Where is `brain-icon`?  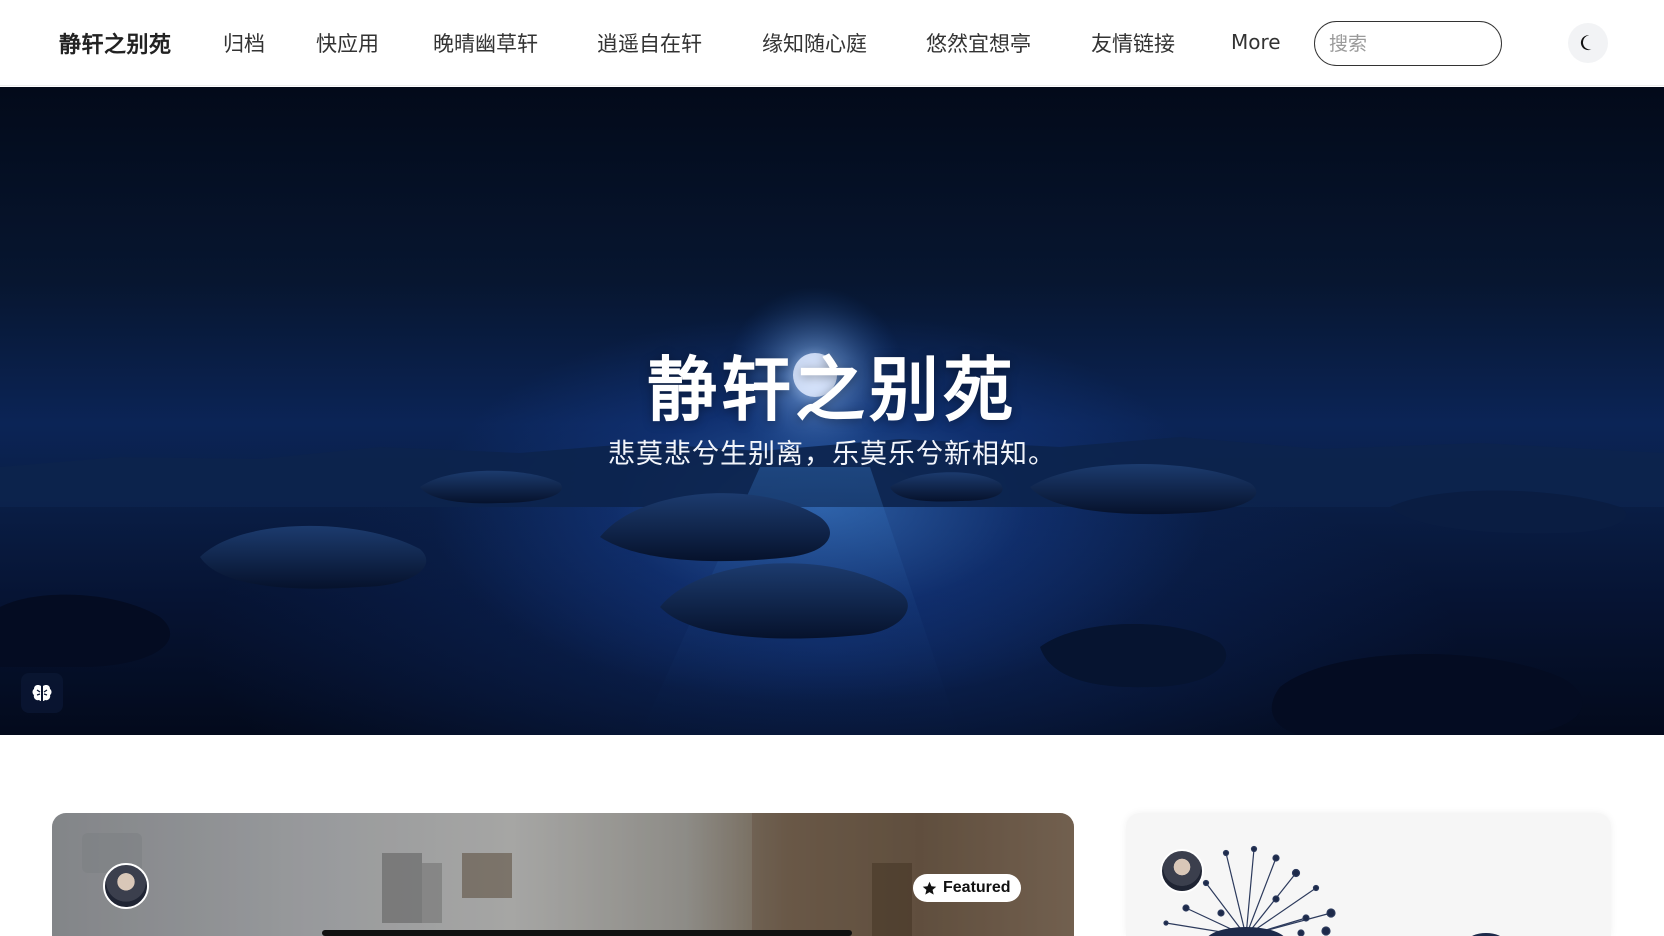
brain-icon is located at coordinates (42, 693).